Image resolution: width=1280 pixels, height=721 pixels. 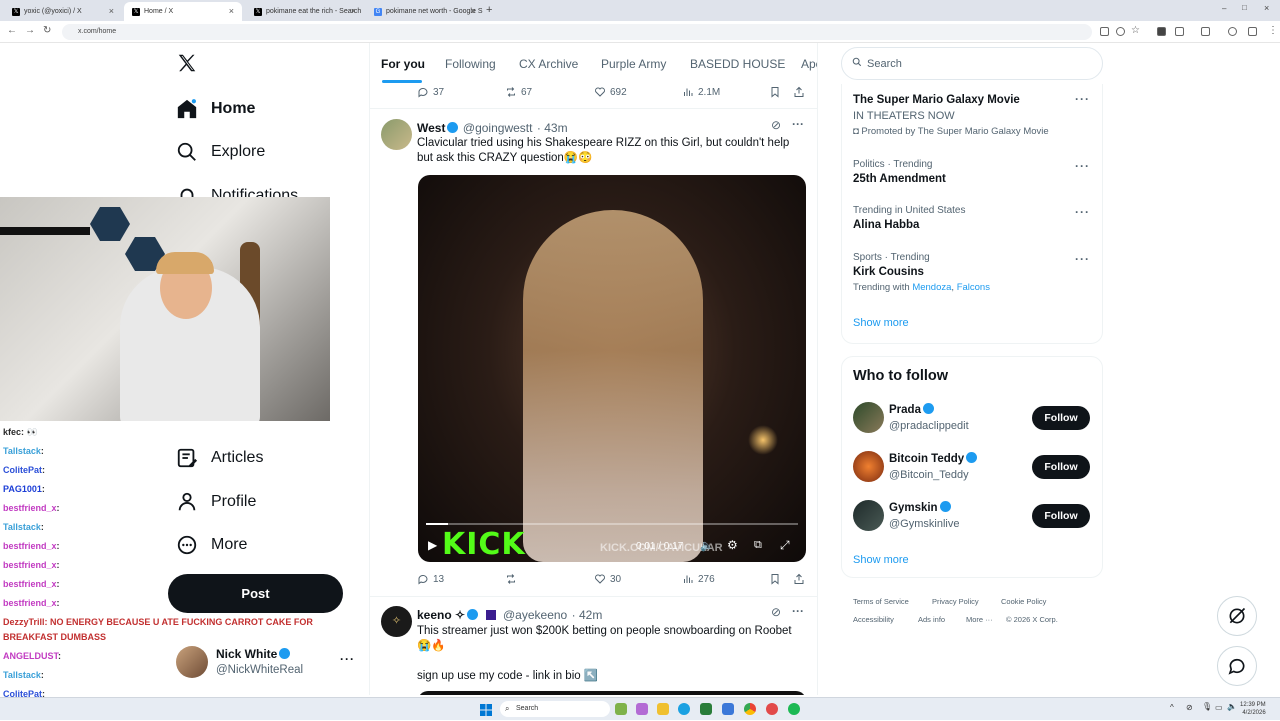 What do you see at coordinates (430, 92) in the screenshot?
I see `reply-button: 37` at bounding box center [430, 92].